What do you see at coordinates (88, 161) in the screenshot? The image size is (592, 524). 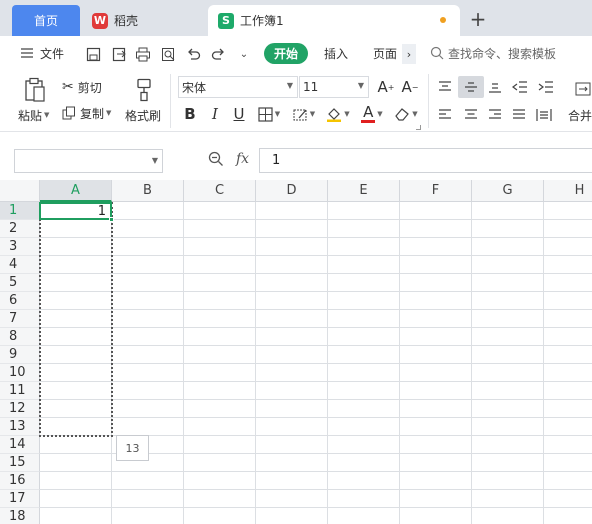 I see `name-box: ▼` at bounding box center [88, 161].